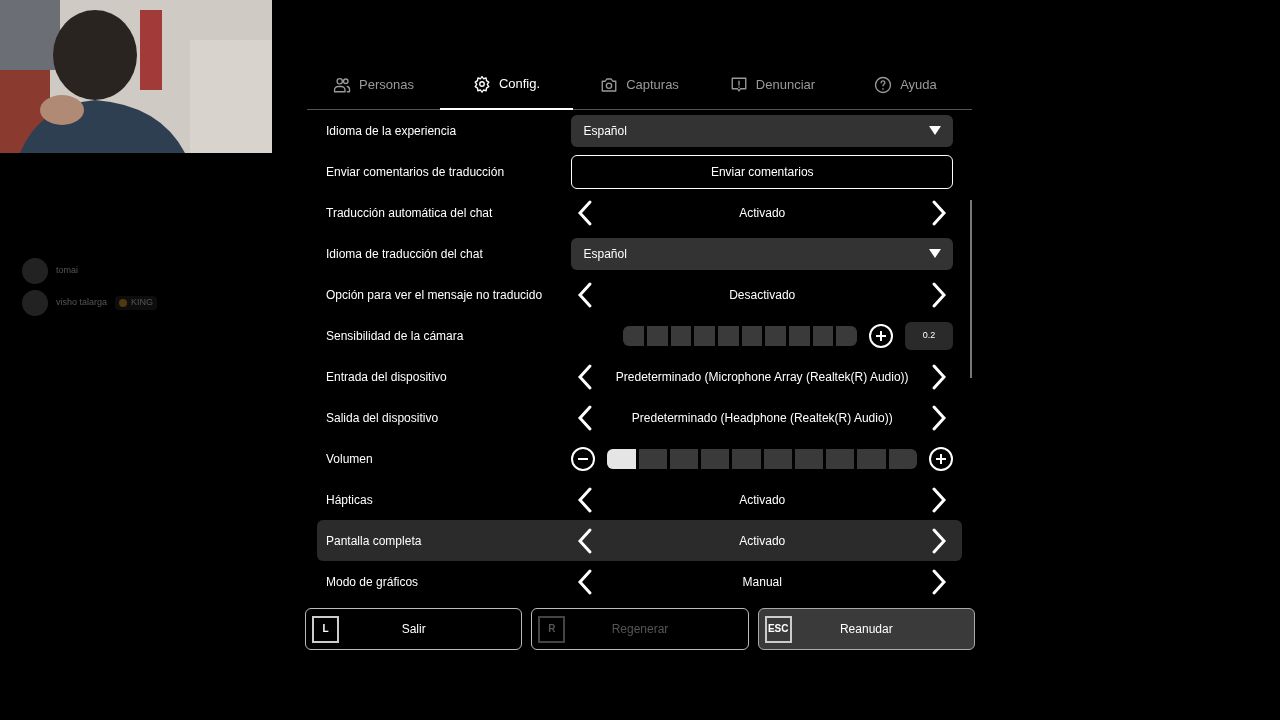 This screenshot has height=720, width=1280. I want to click on player-name: visho talarga, so click(82, 303).